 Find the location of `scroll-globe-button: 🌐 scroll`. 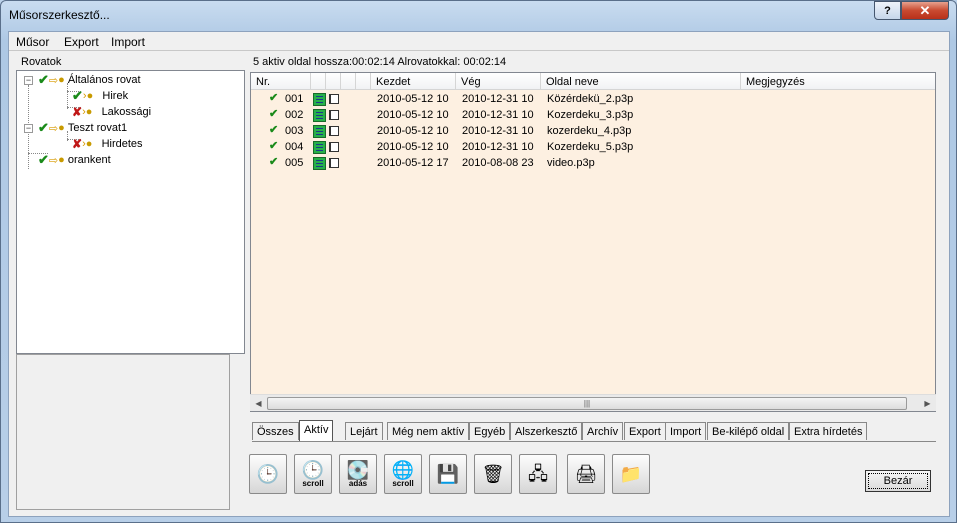

scroll-globe-button: 🌐 scroll is located at coordinates (403, 474).